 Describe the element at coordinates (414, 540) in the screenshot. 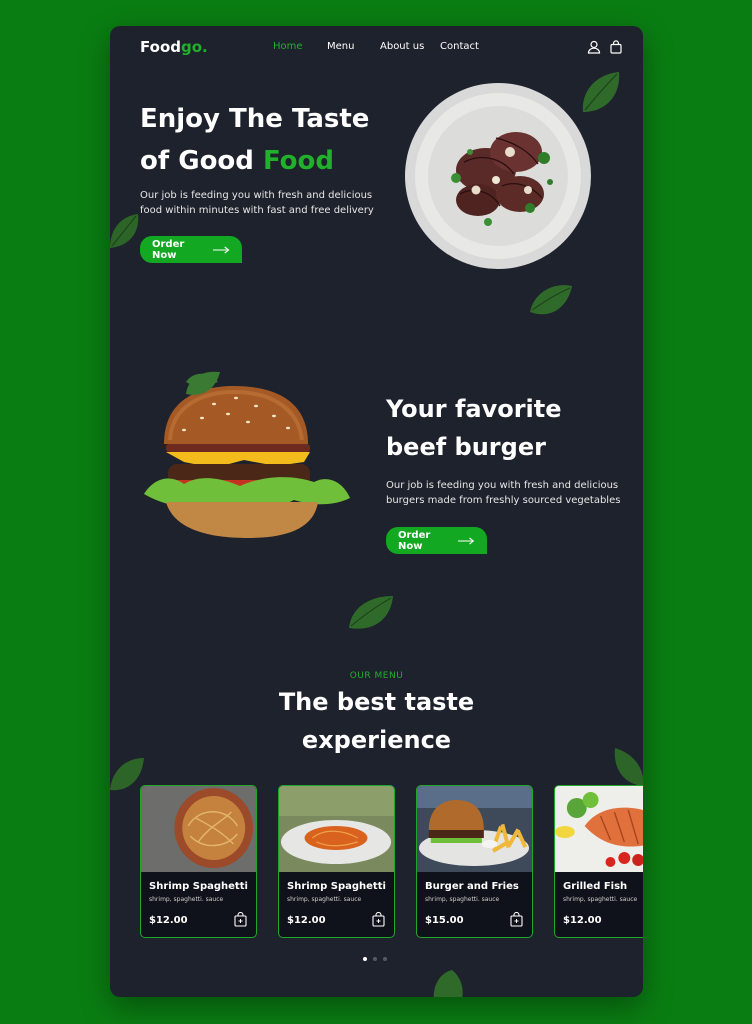

I see `feature-order-now-label: Order Now` at that location.